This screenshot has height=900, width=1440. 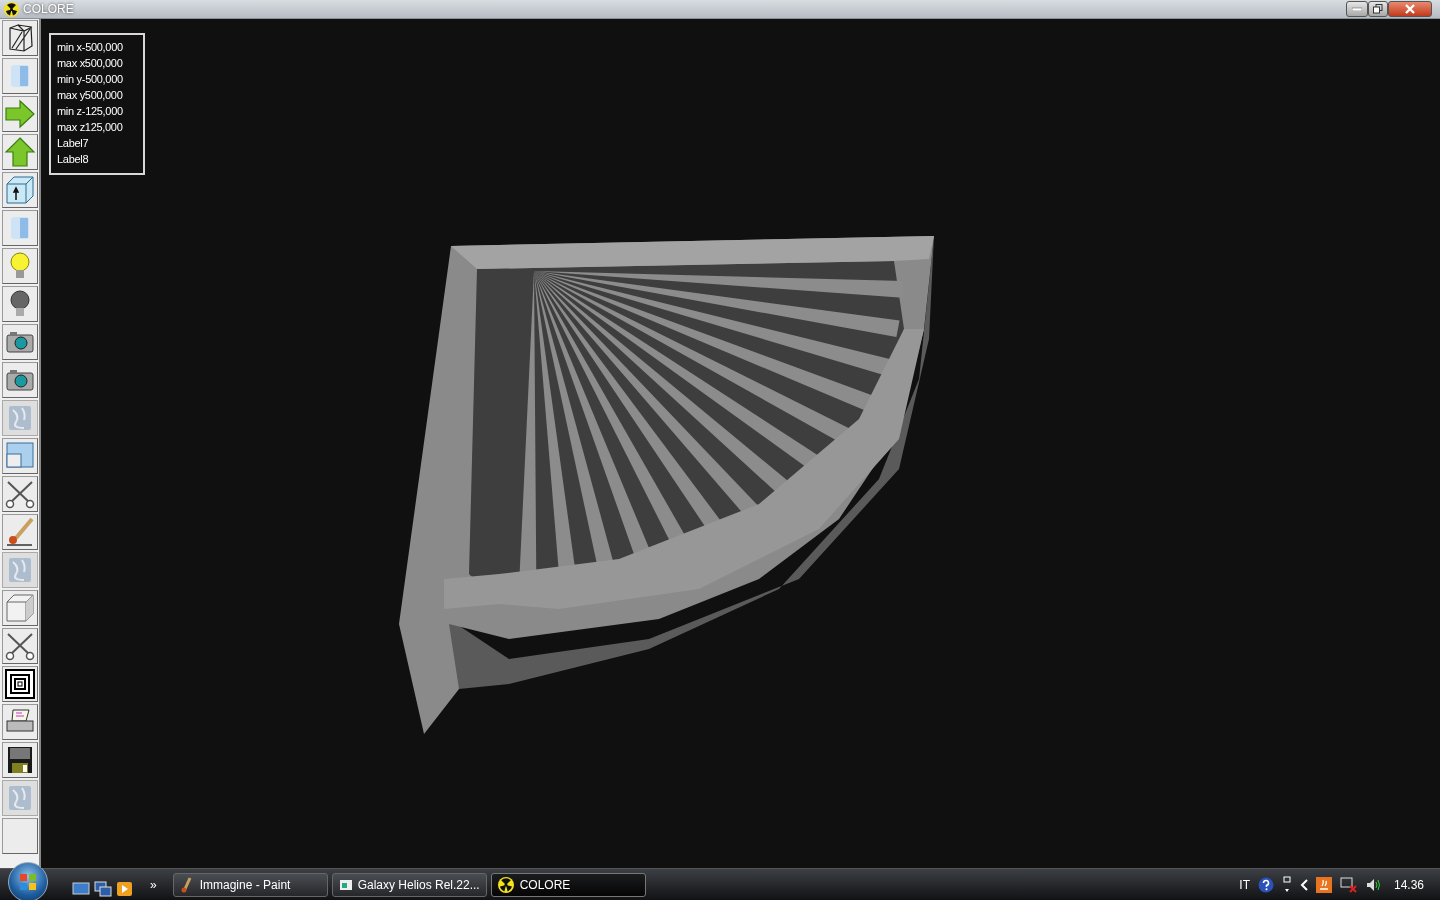 I want to click on chevron-left-icon, so click(x=1303, y=884).